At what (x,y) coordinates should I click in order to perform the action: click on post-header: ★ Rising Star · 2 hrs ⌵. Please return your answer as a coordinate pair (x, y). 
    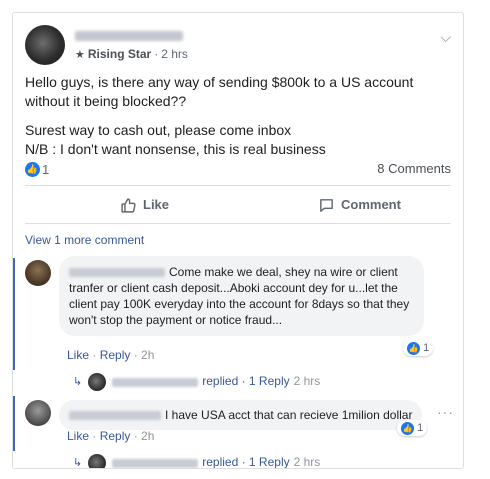
    Looking at the image, I should click on (238, 49).